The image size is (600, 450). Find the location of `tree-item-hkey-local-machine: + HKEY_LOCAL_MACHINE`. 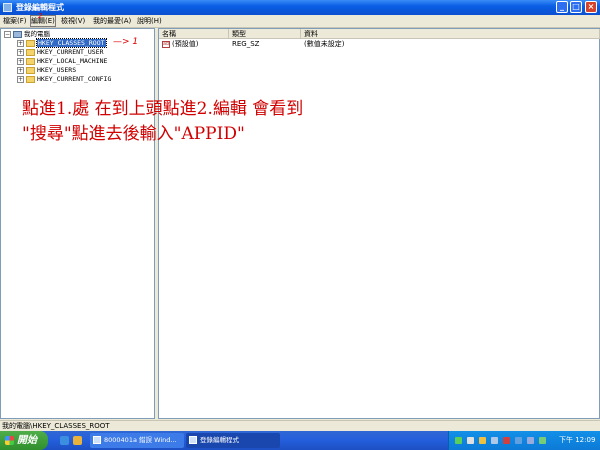

tree-item-hkey-local-machine: + HKEY_LOCAL_MACHINE is located at coordinates (62, 61).